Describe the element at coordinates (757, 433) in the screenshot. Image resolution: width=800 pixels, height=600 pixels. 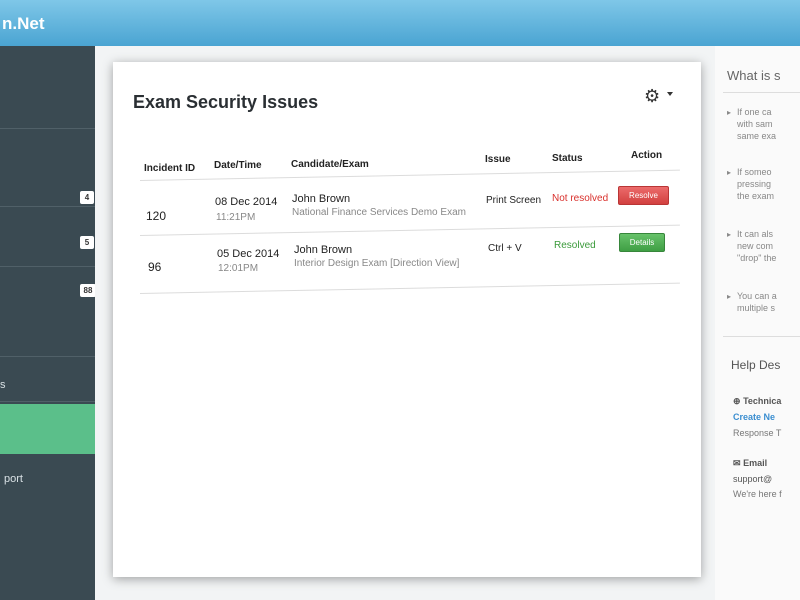
I see `response-time-text: Response T` at that location.